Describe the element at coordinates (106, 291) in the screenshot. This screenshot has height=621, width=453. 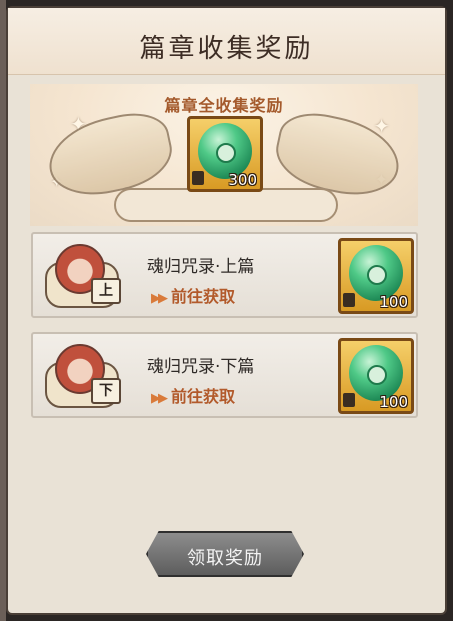
I see `chapter-tag: 上` at that location.